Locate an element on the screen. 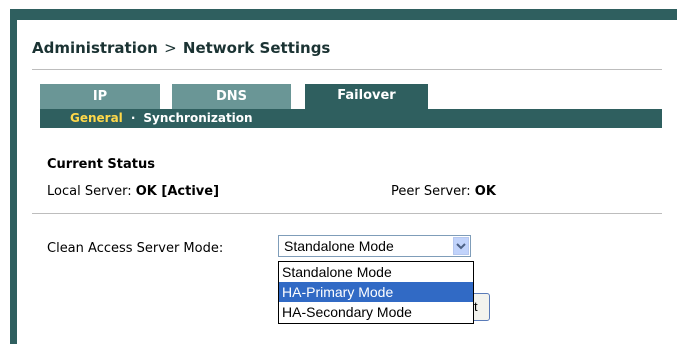 This screenshot has width=677, height=344. breadcrumb-page: Network Settings is located at coordinates (256, 48).